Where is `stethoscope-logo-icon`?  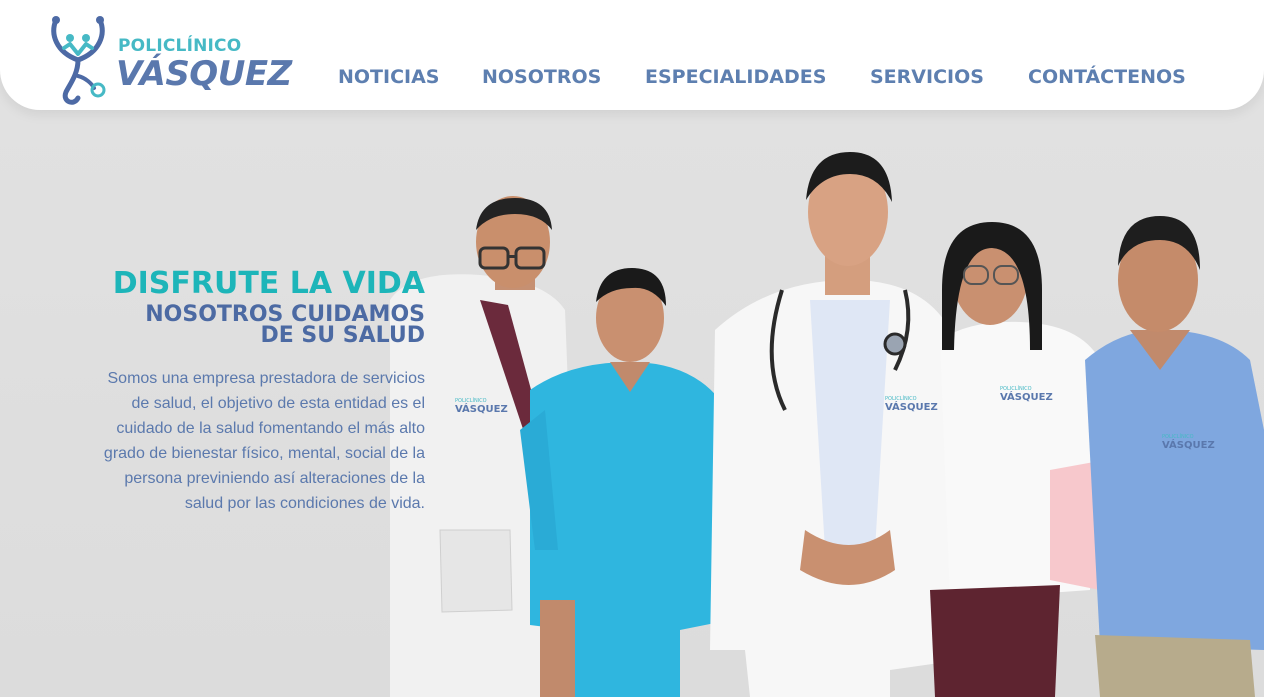 stethoscope-logo-icon is located at coordinates (78, 60).